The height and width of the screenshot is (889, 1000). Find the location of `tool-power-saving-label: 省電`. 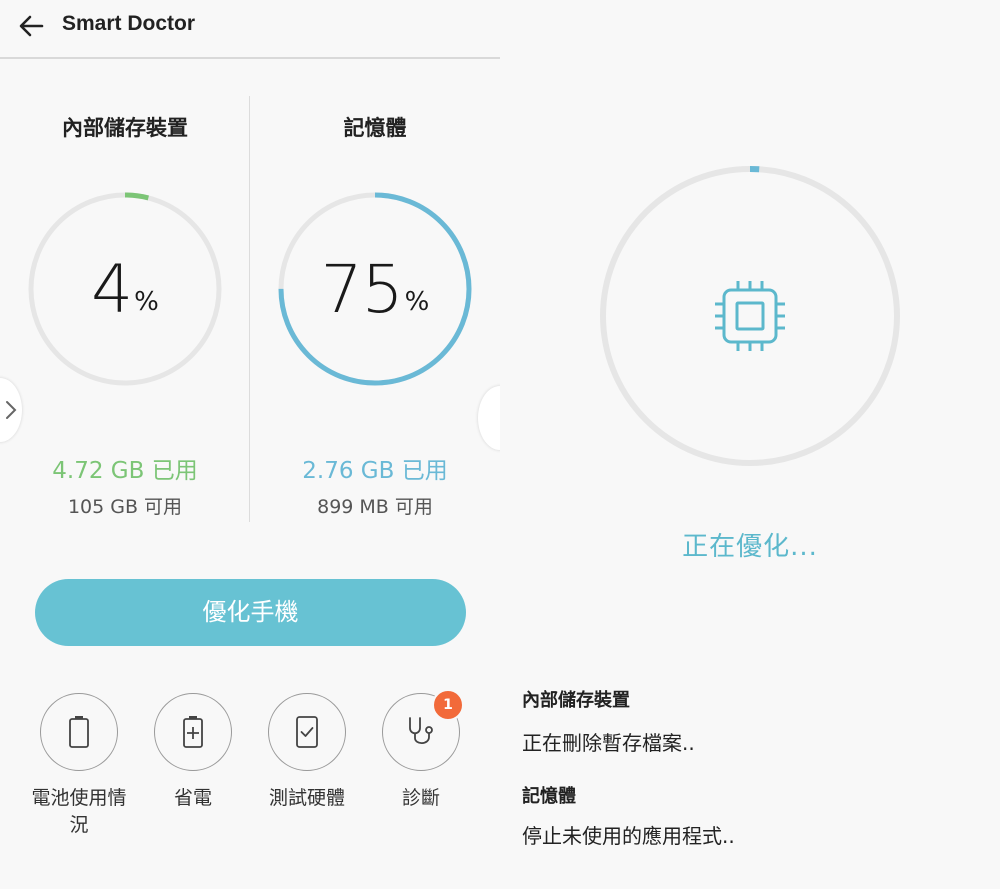

tool-power-saving-label: 省電 is located at coordinates (192, 798).